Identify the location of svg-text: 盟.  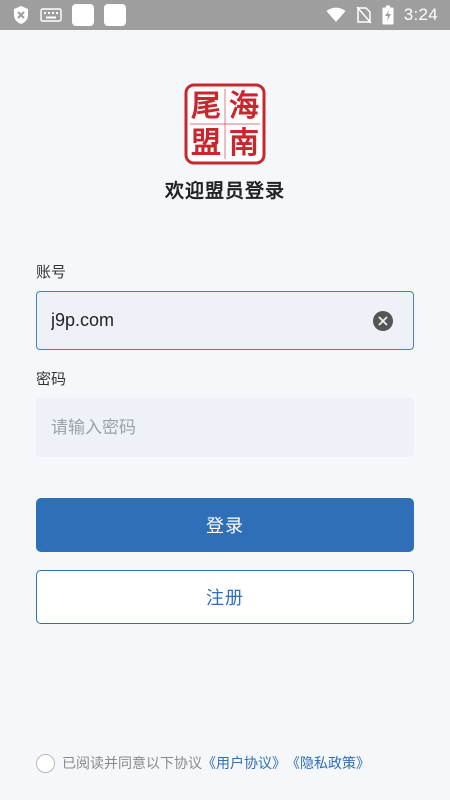
(206, 143).